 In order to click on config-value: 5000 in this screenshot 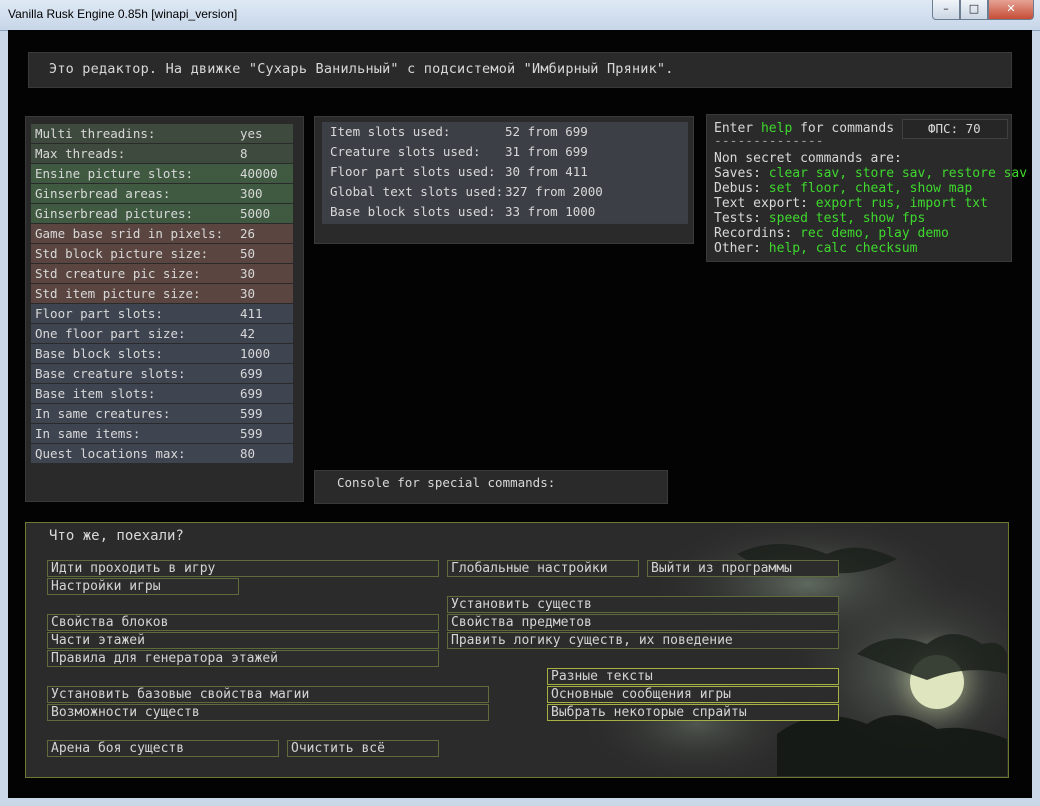, I will do `click(255, 213)`.